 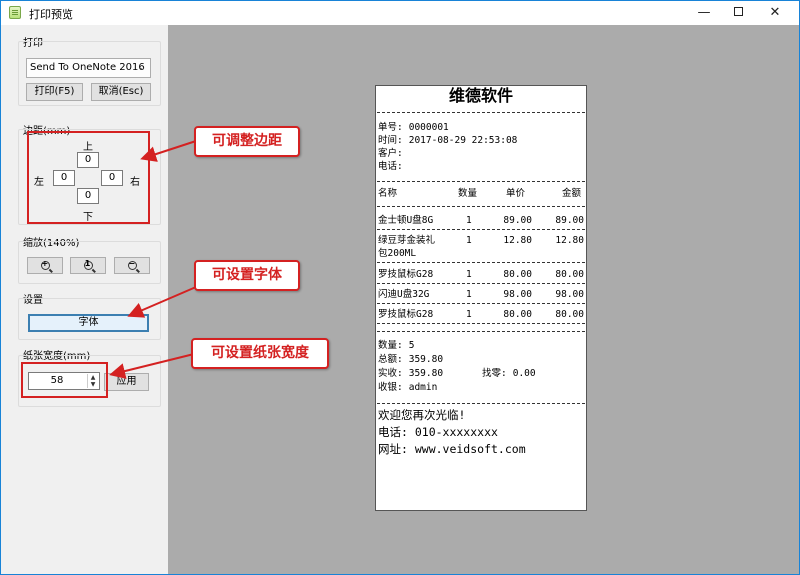 What do you see at coordinates (247, 275) in the screenshot?
I see `font-callout: 可设置字体` at bounding box center [247, 275].